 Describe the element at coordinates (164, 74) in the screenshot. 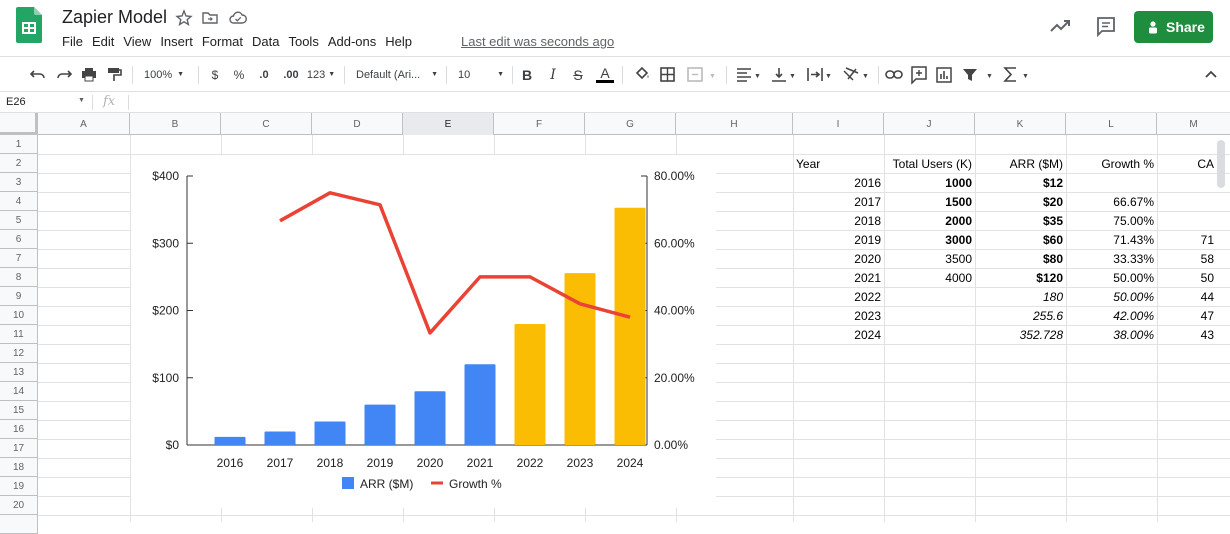

I see `zoom-select: 100% ▼` at that location.